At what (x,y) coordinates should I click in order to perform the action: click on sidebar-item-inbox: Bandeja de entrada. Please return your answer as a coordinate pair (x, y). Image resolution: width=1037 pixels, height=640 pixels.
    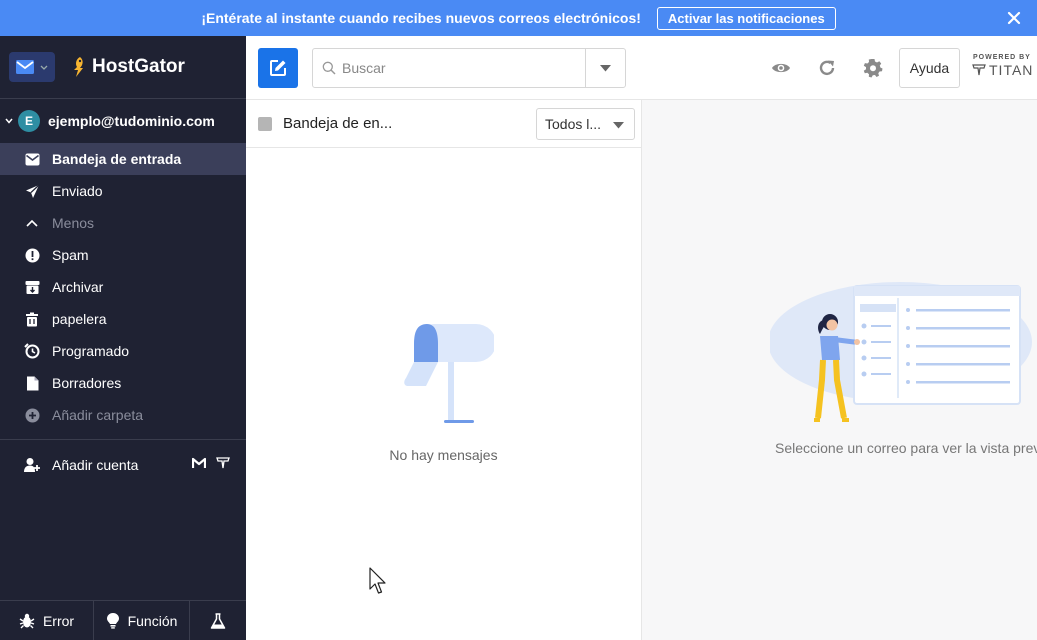
    Looking at the image, I should click on (123, 159).